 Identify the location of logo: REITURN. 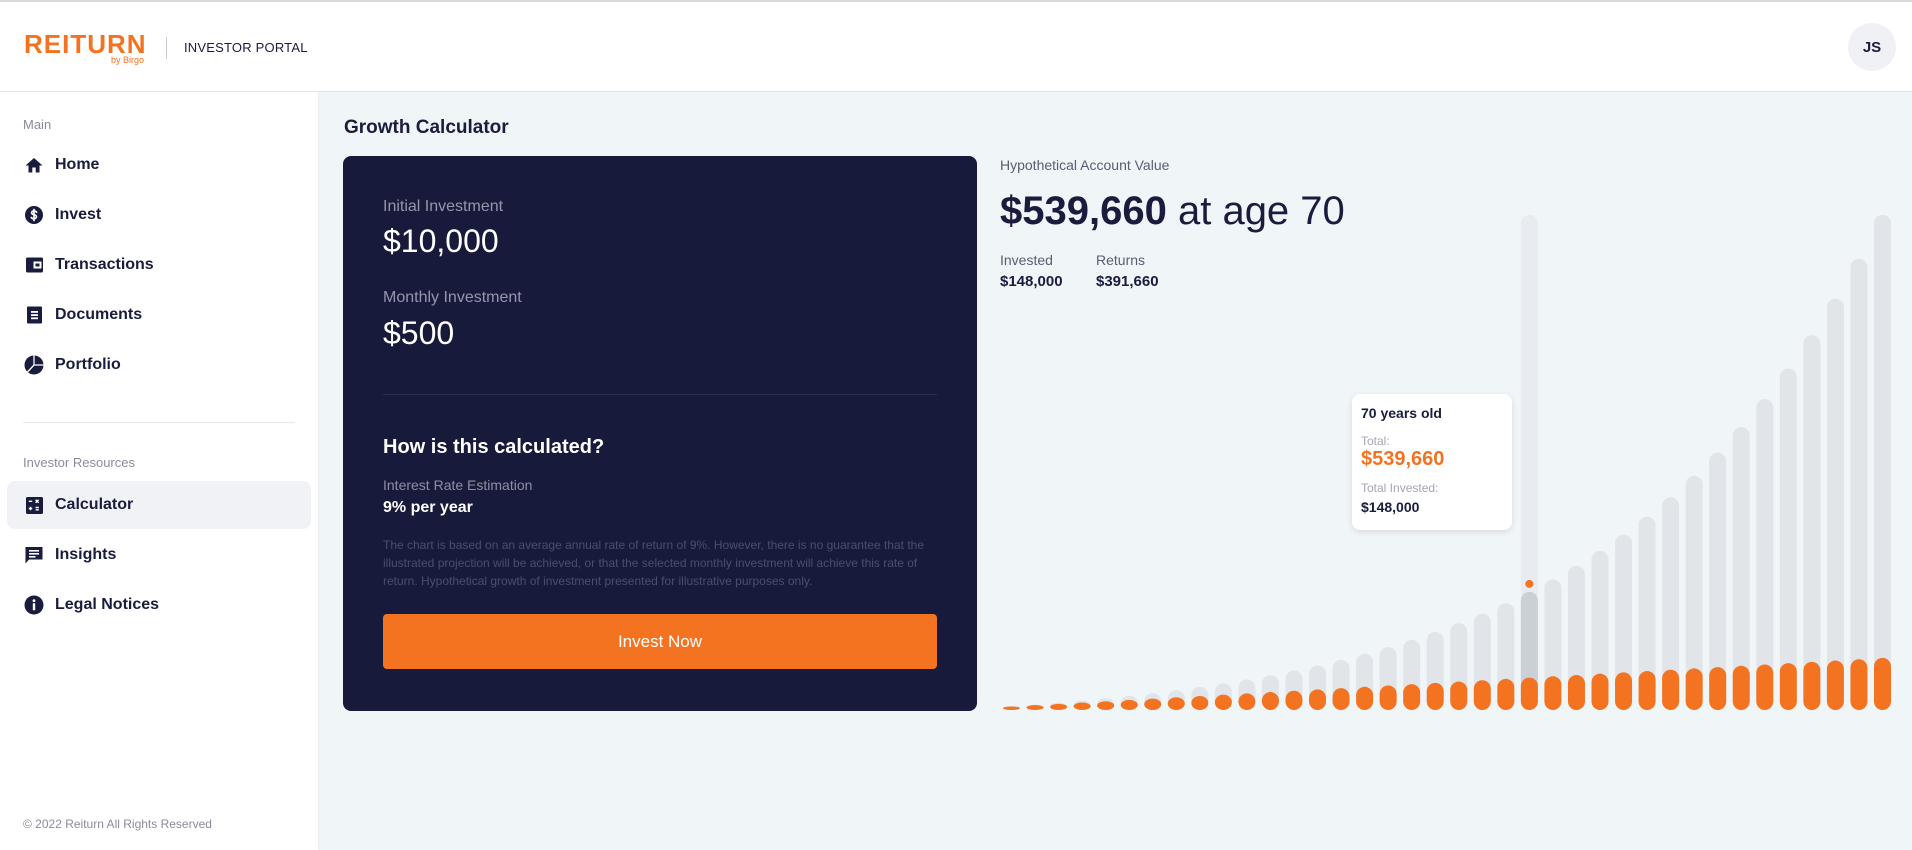
(85, 44).